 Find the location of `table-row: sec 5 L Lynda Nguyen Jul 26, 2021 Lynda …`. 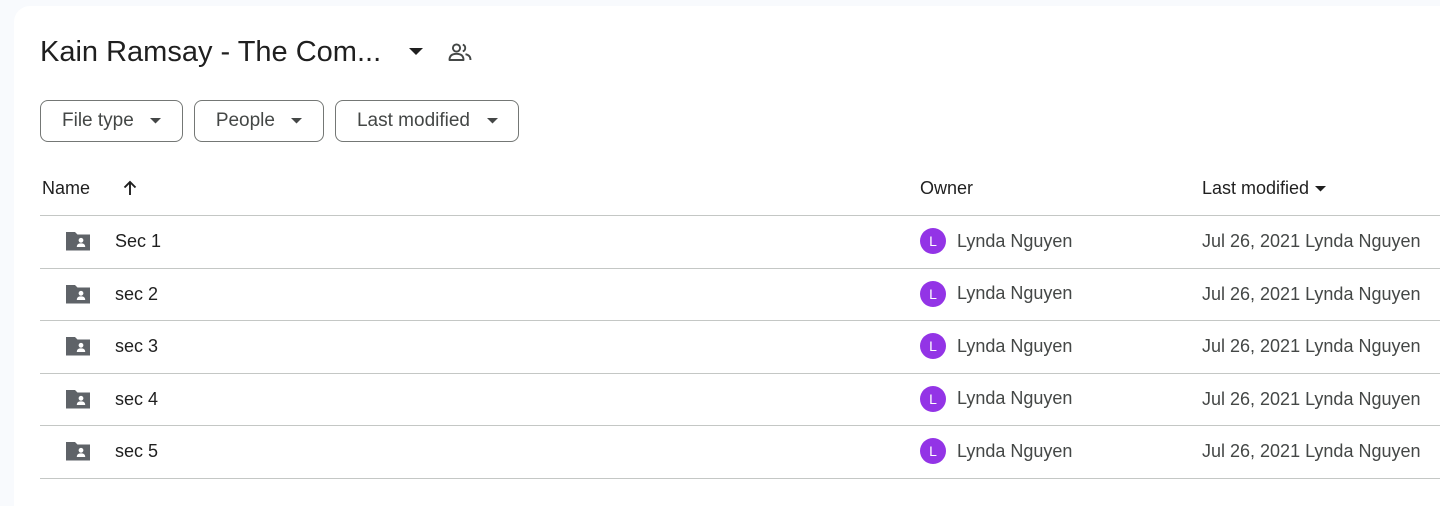

table-row: sec 5 L Lynda Nguyen Jul 26, 2021 Lynda … is located at coordinates (740, 452).